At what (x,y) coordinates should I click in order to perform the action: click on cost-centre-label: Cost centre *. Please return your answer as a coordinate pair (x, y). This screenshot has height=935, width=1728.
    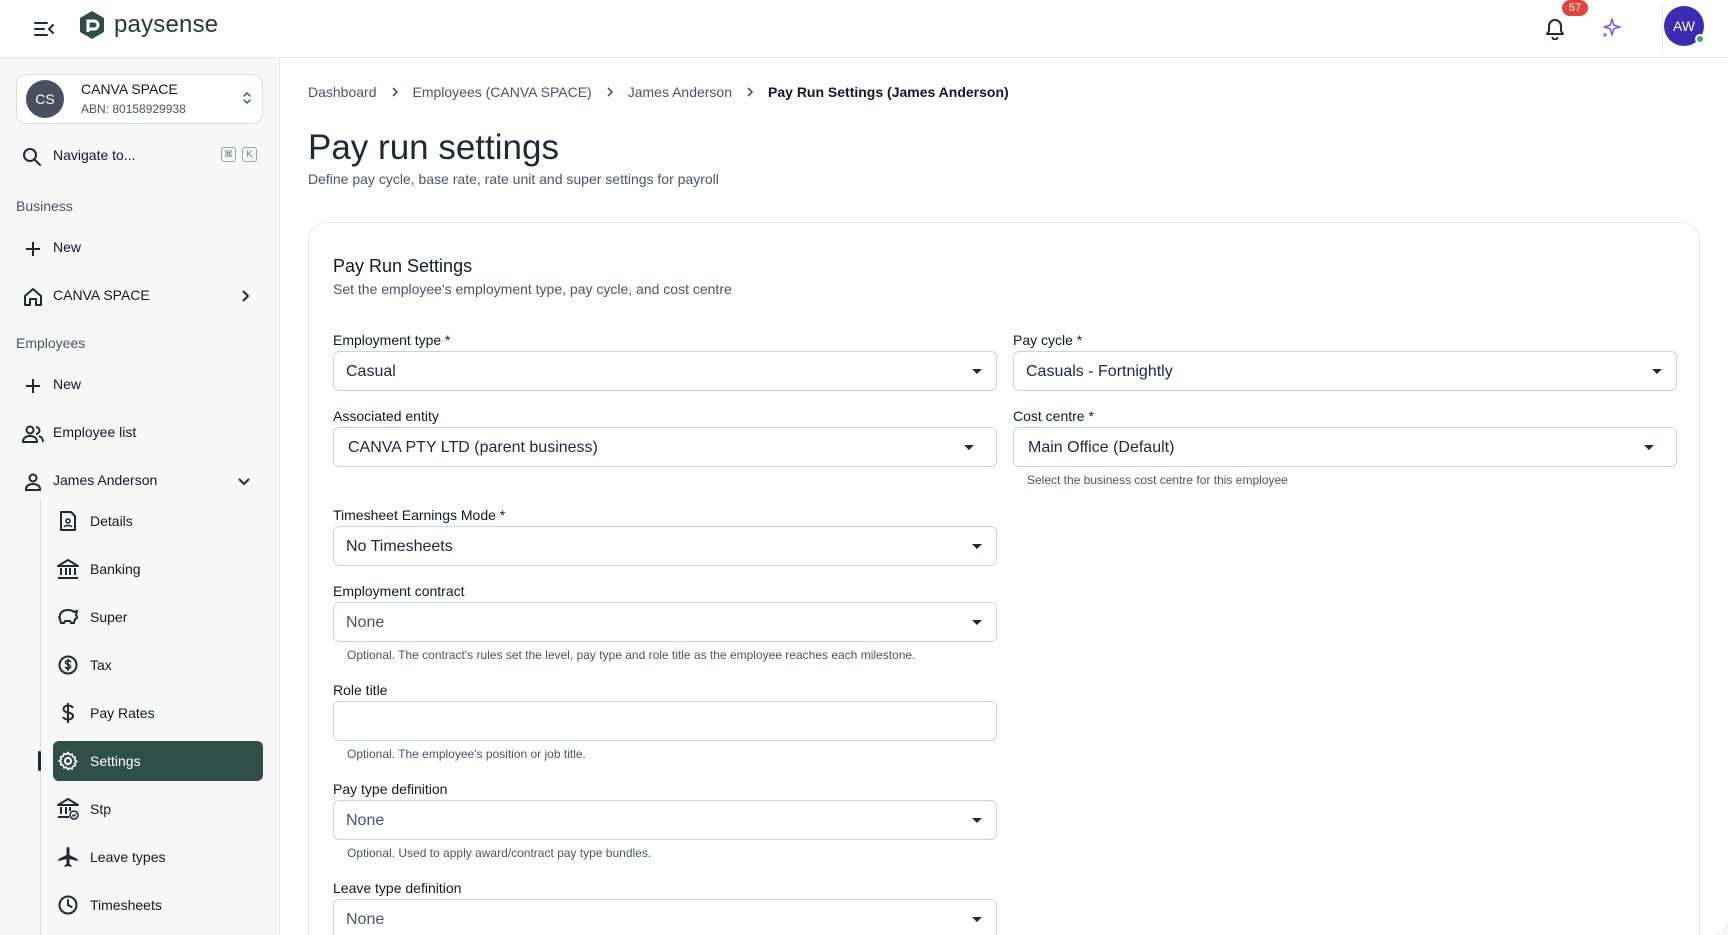
    Looking at the image, I should click on (1053, 416).